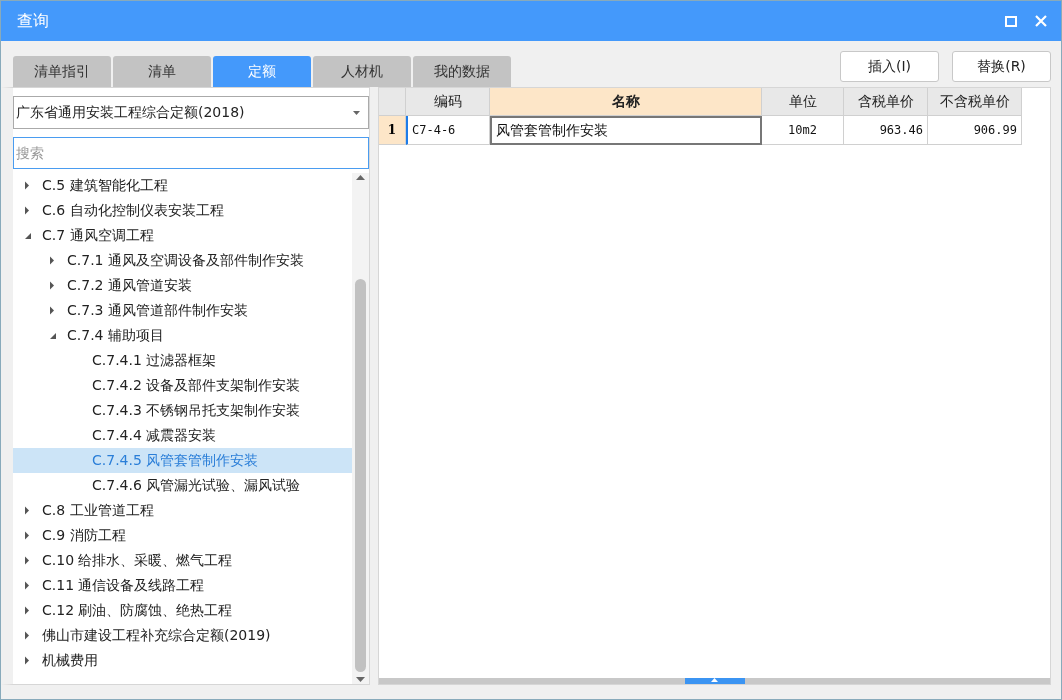 The image size is (1062, 700). Describe the element at coordinates (182, 235) in the screenshot. I see `tree-item: C.7 通风空调工程` at that location.